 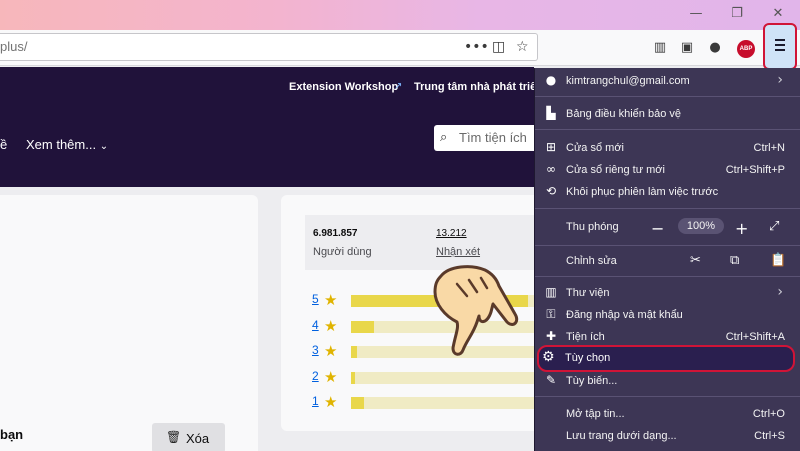 I want to click on menu-new-window-label: Cửa sổ mới, so click(x=595, y=148).